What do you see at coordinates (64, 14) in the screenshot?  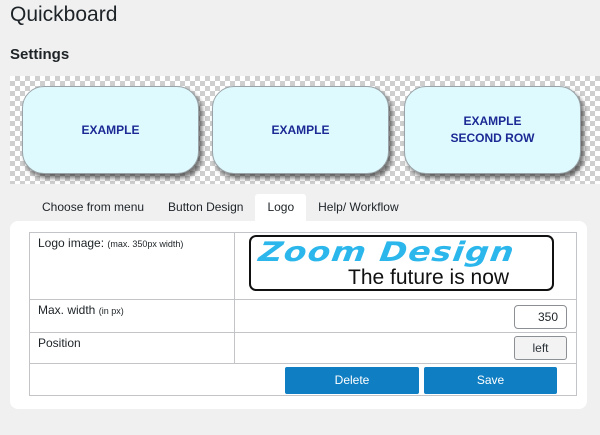 I see `app-title: Quickboard` at bounding box center [64, 14].